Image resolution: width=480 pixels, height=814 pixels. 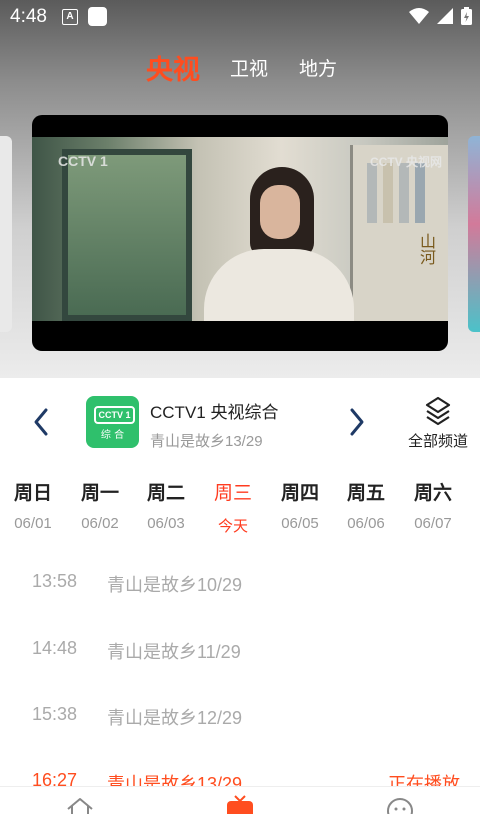 I want to click on cctv-watermark-left: CCTV 1, so click(x=83, y=161).